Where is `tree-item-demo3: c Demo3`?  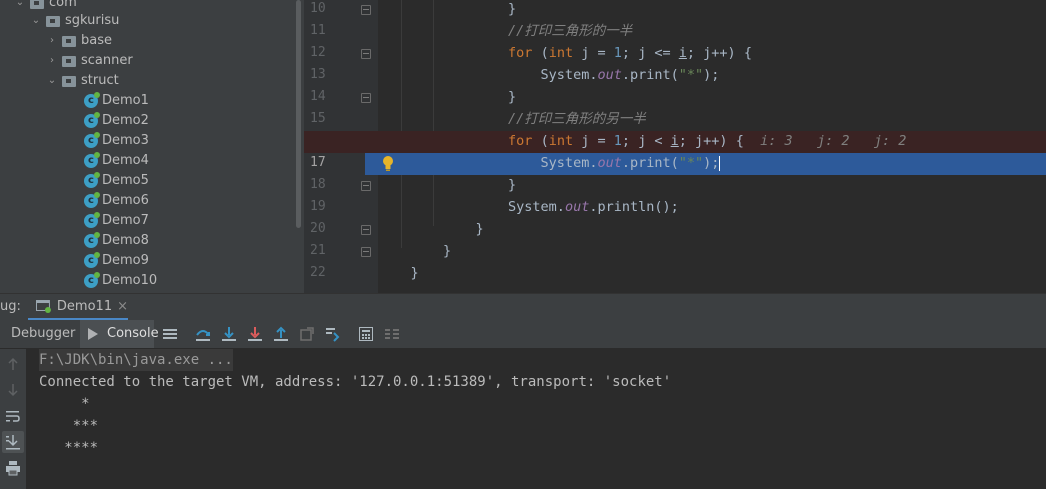
tree-item-demo3: c Demo3 is located at coordinates (116, 141).